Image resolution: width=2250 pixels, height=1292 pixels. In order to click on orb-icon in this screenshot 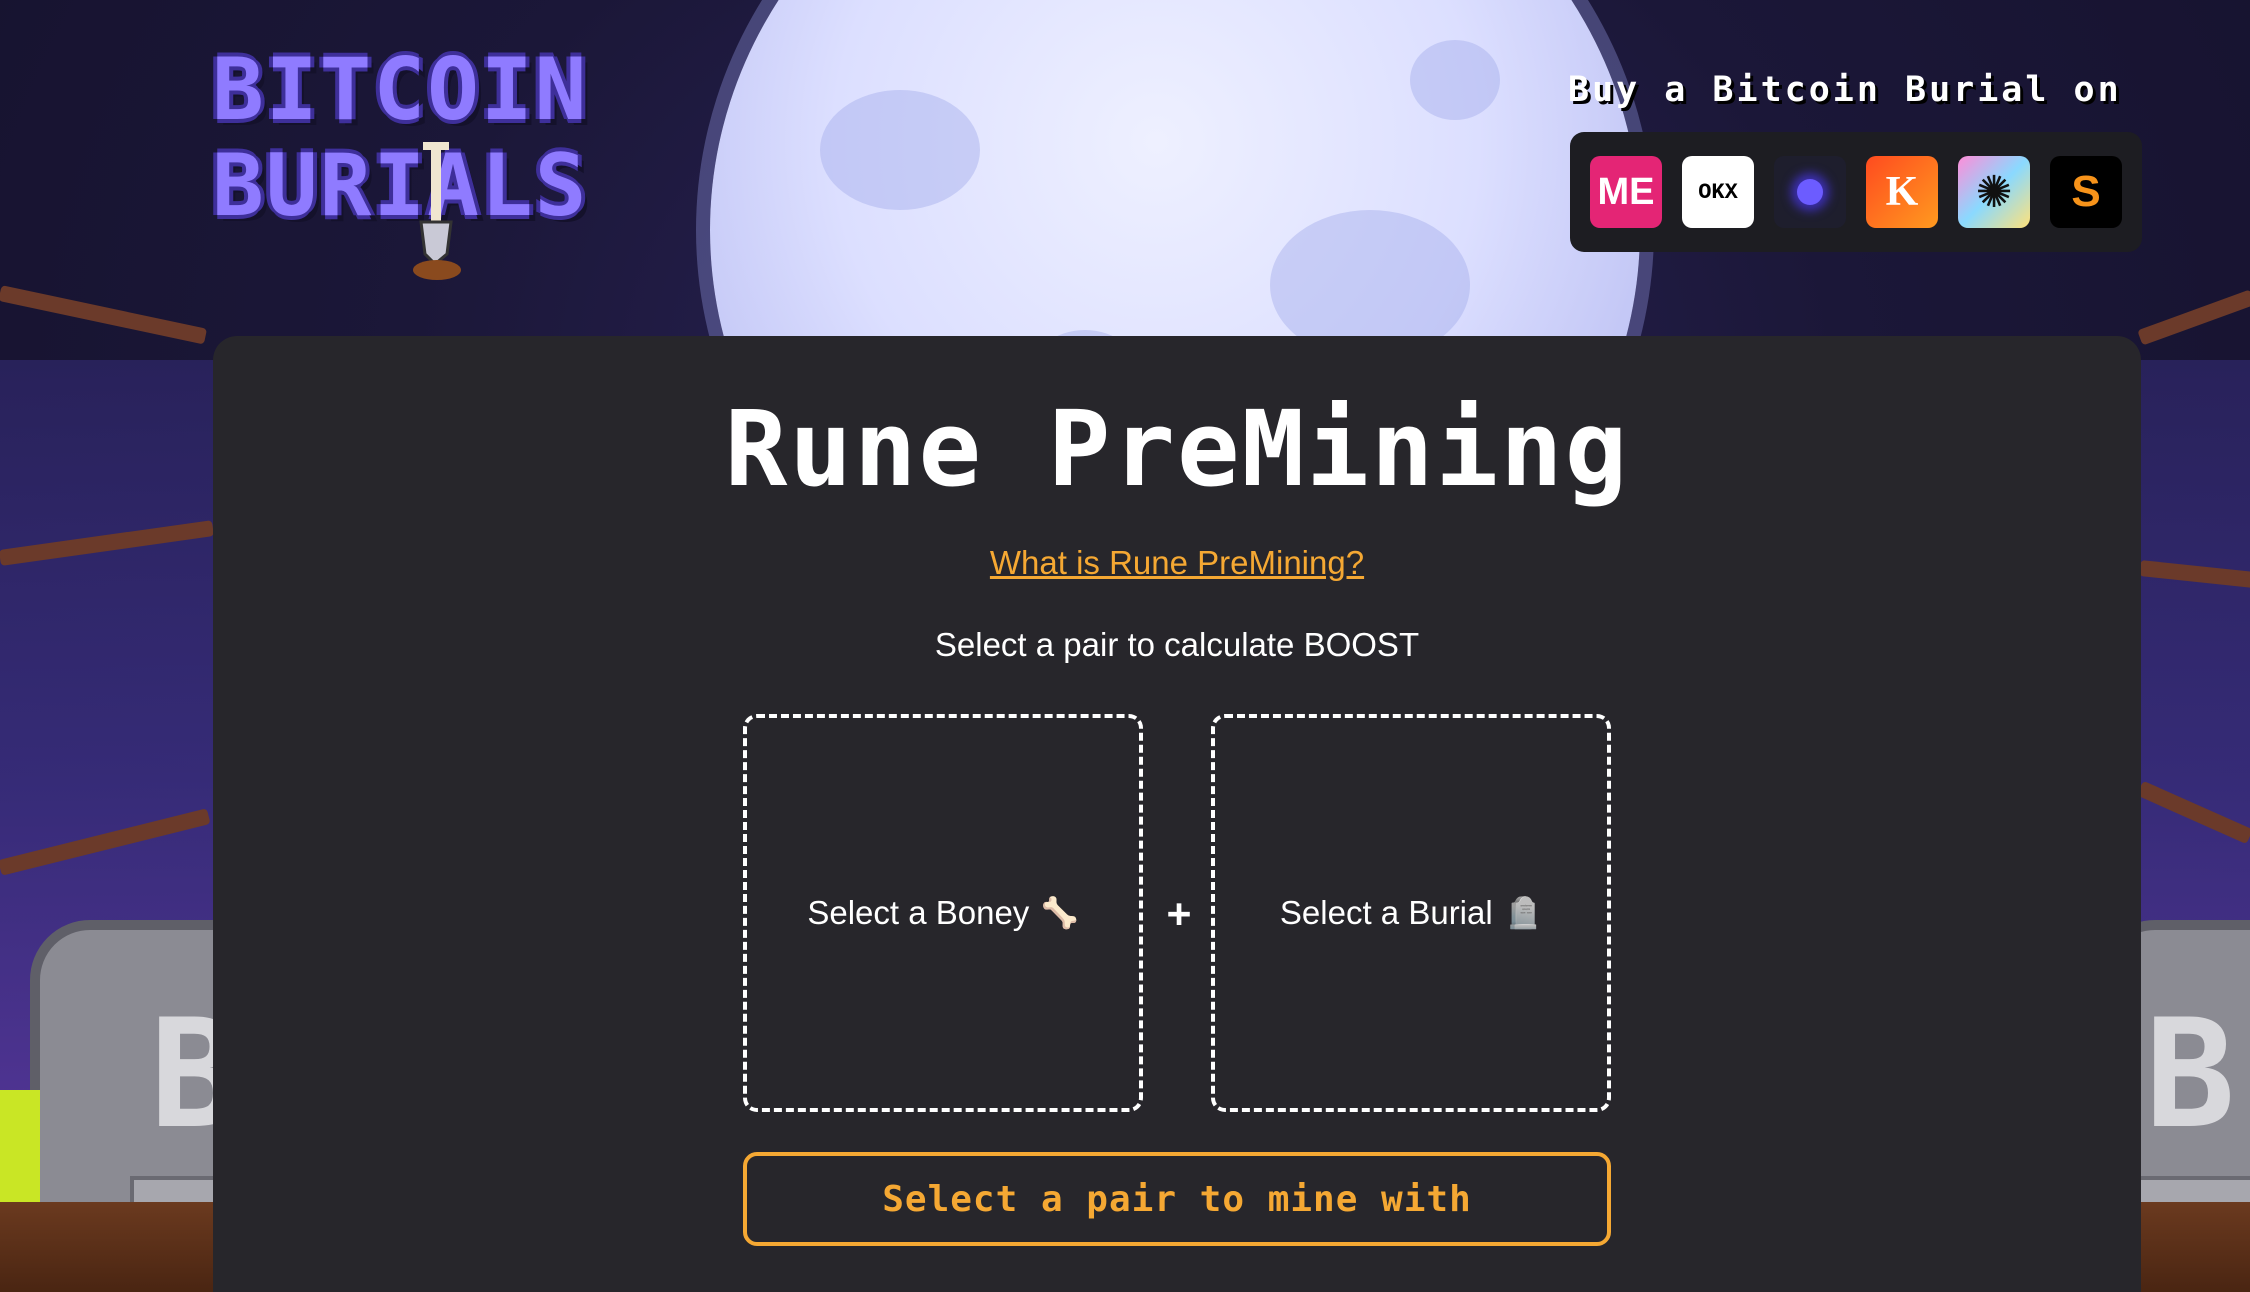, I will do `click(1810, 192)`.